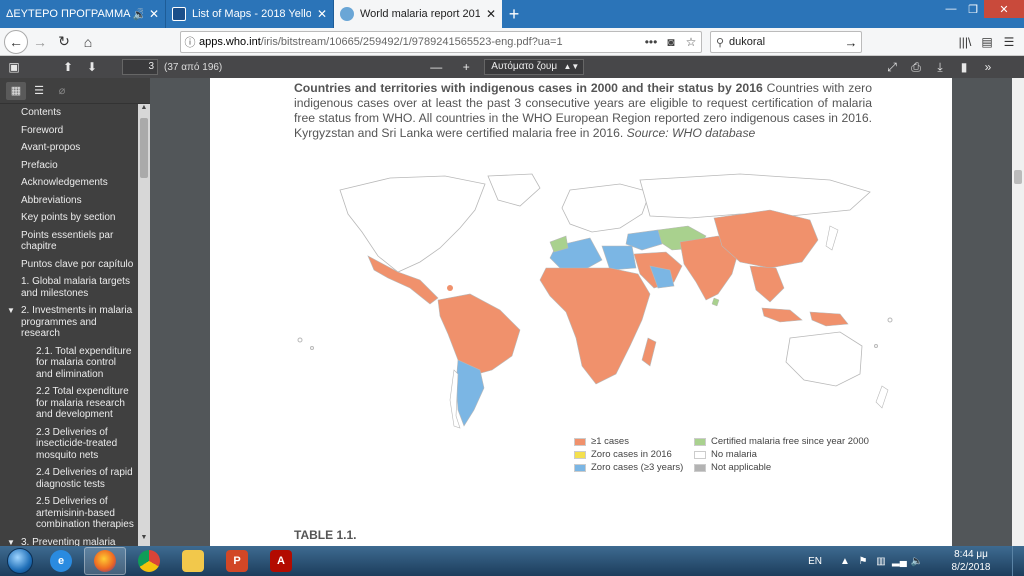 Image resolution: width=1024 pixels, height=576 pixels. Describe the element at coordinates (250, 14) in the screenshot. I see `tab-yellow-book: List of Maps - 2018 Yellow Boo ✕` at that location.